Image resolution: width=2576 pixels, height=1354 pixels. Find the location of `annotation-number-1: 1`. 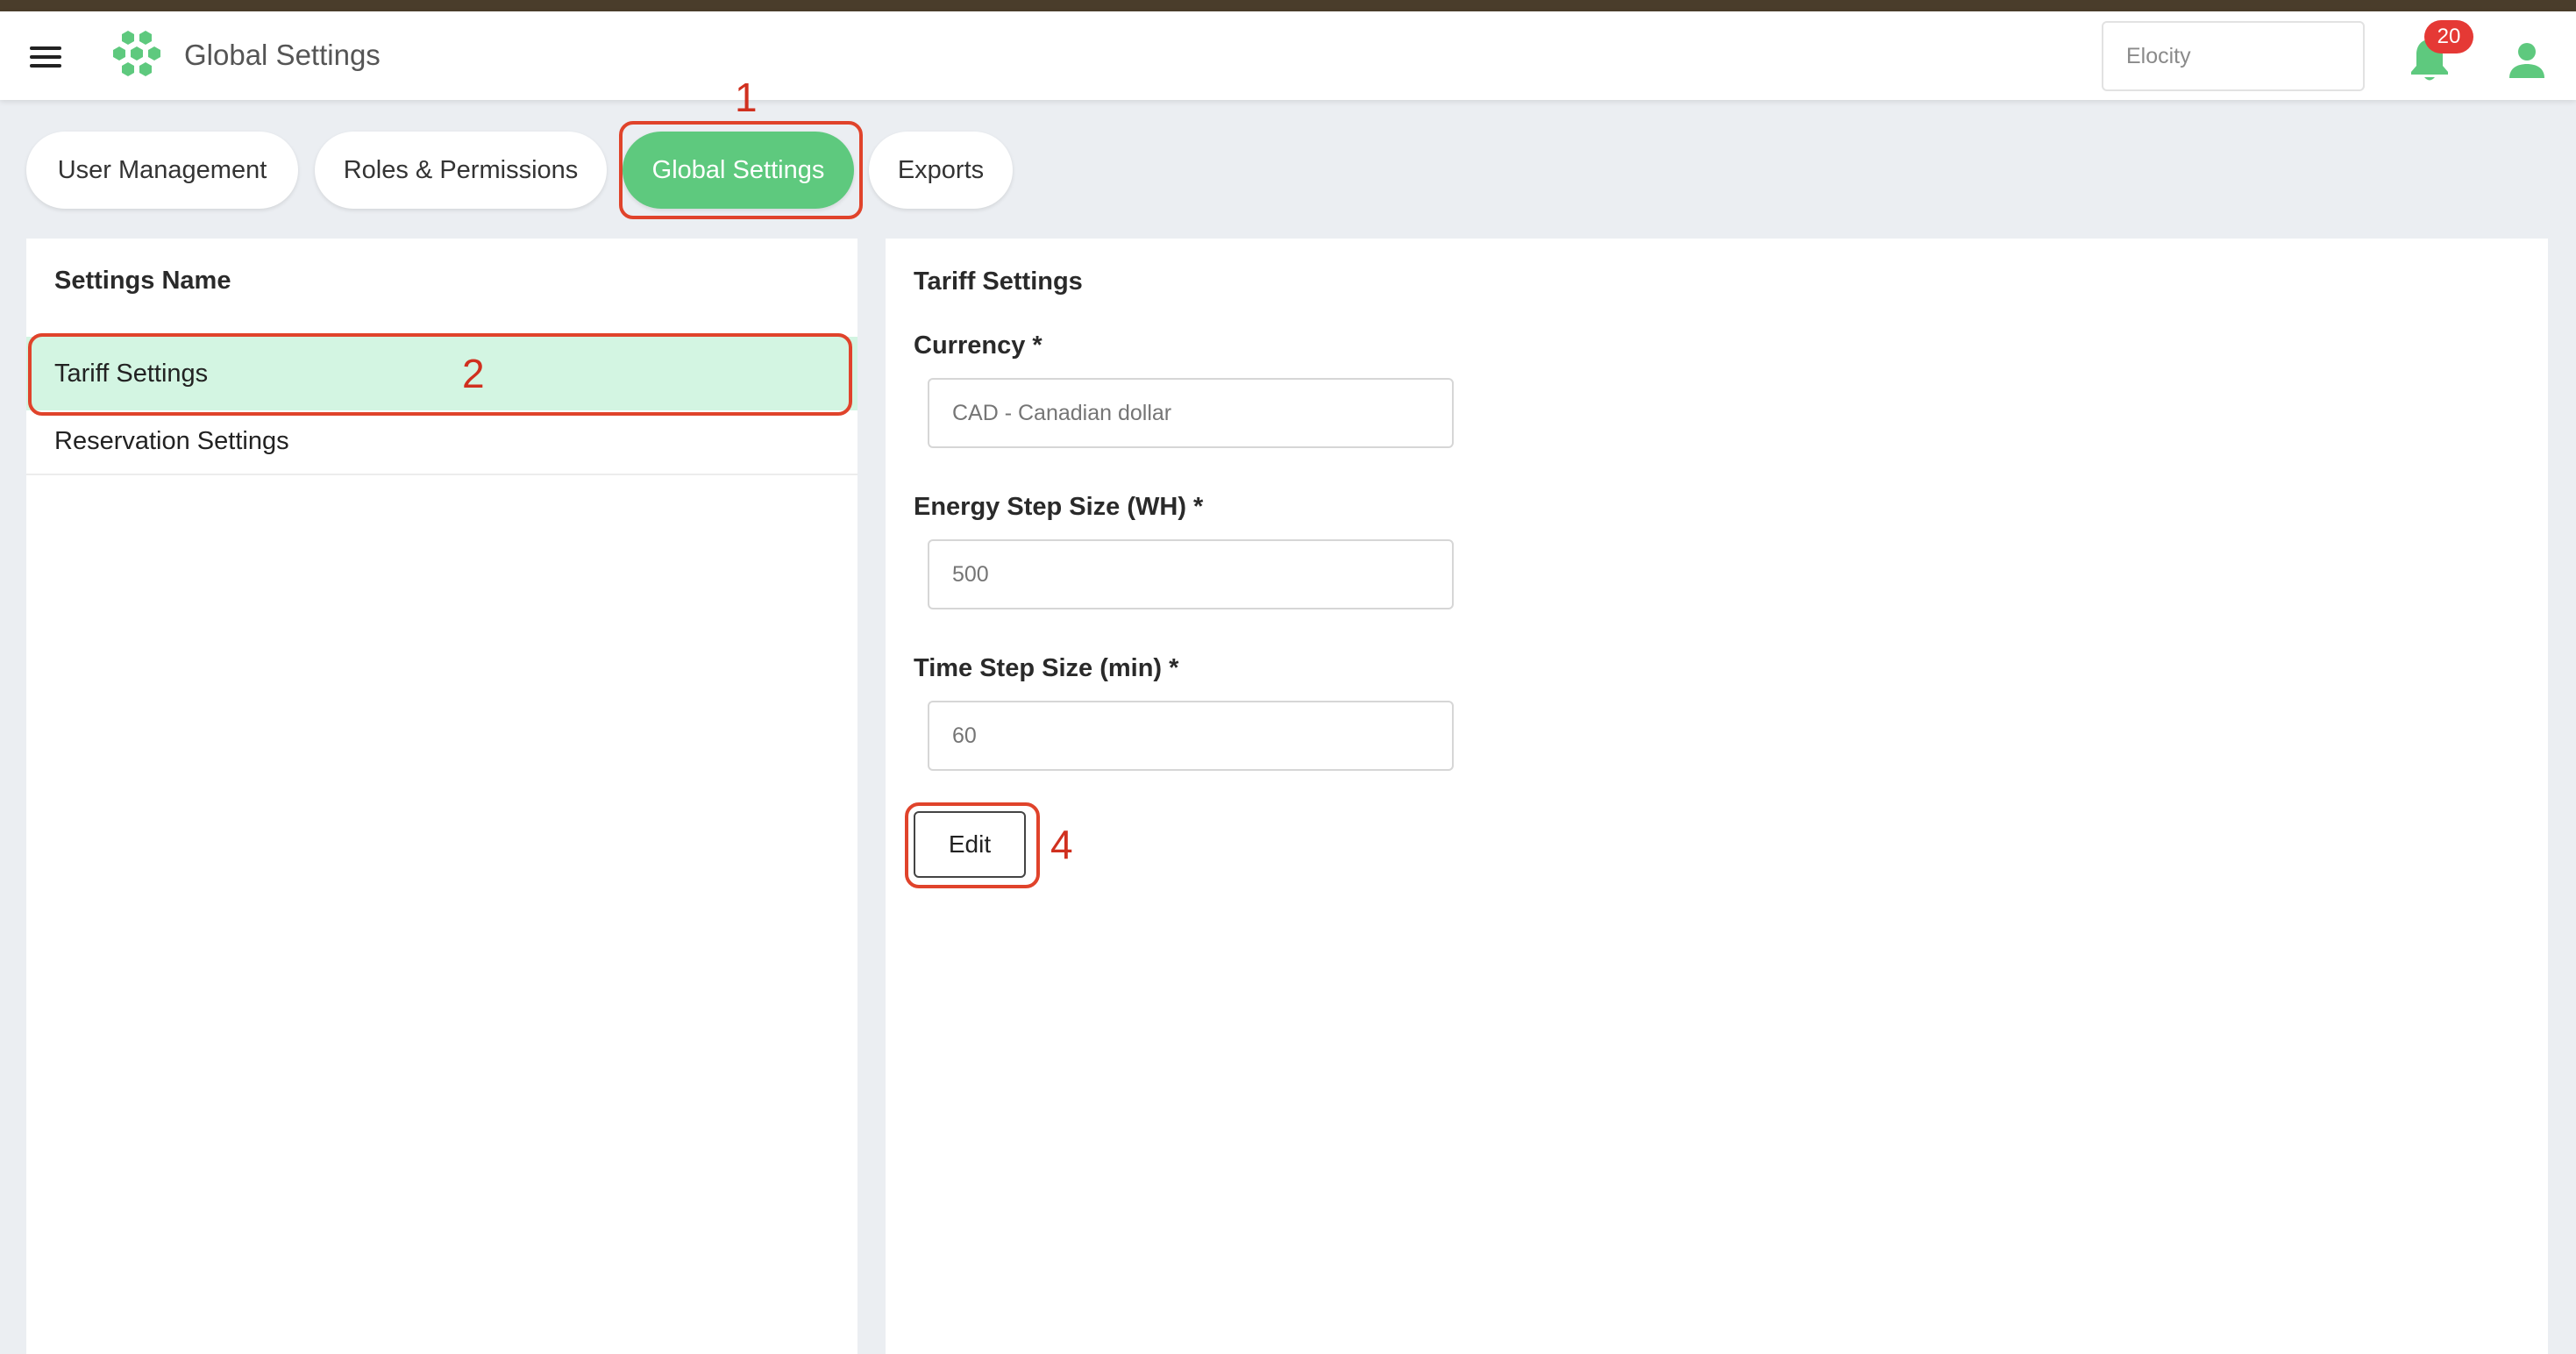

annotation-number-1: 1 is located at coordinates (746, 97).